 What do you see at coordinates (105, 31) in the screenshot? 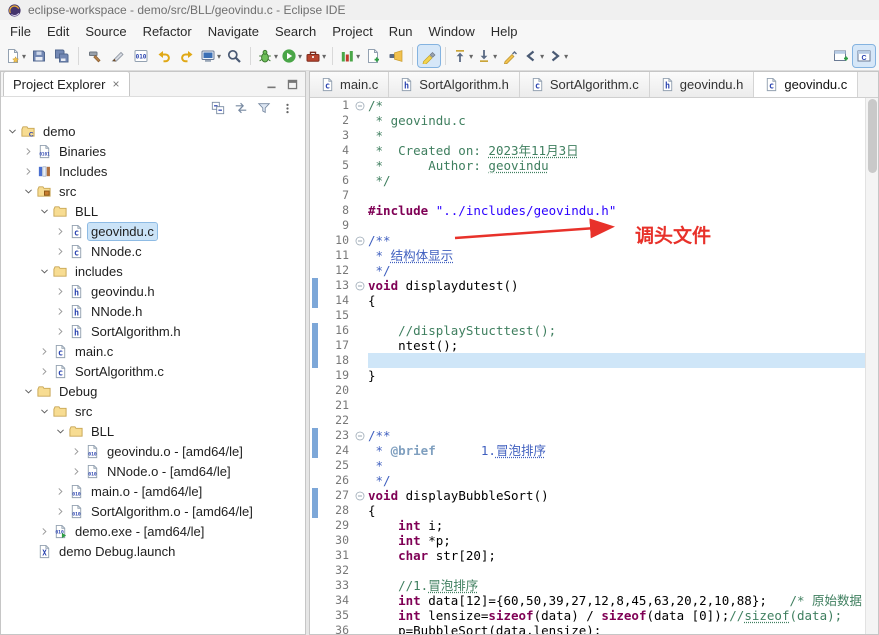
I see `menu-source: Source` at bounding box center [105, 31].